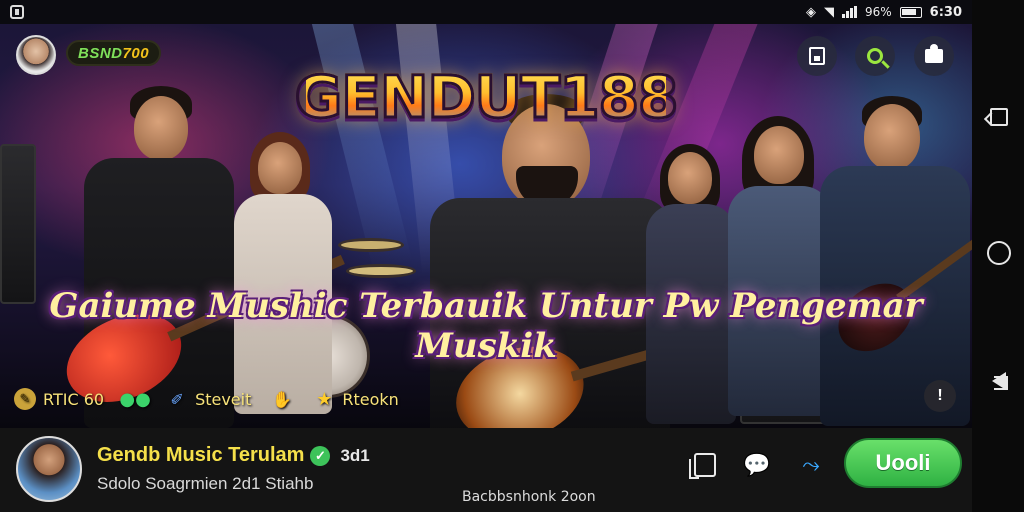 The height and width of the screenshot is (512, 1024). I want to click on status-left, so click(17, 12).